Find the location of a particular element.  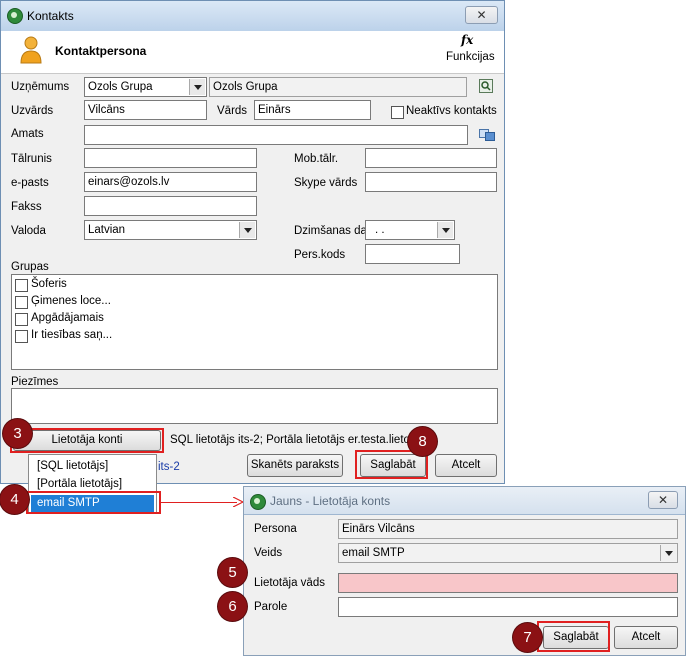

email-smtp-highlight is located at coordinates (93, 502).